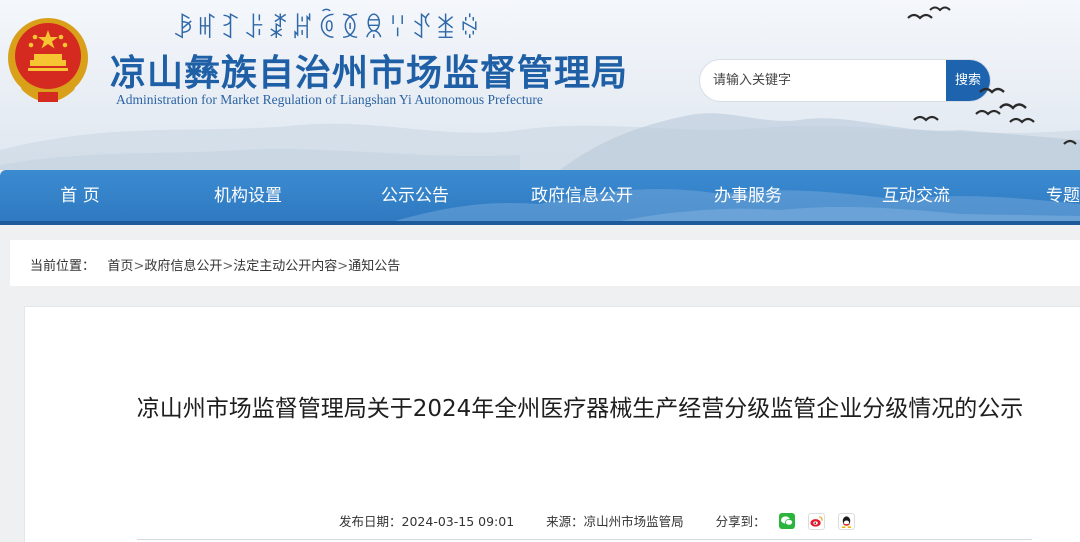 This screenshot has width=1080, height=542. What do you see at coordinates (48, 60) in the screenshot?
I see `national-emblem-icon` at bounding box center [48, 60].